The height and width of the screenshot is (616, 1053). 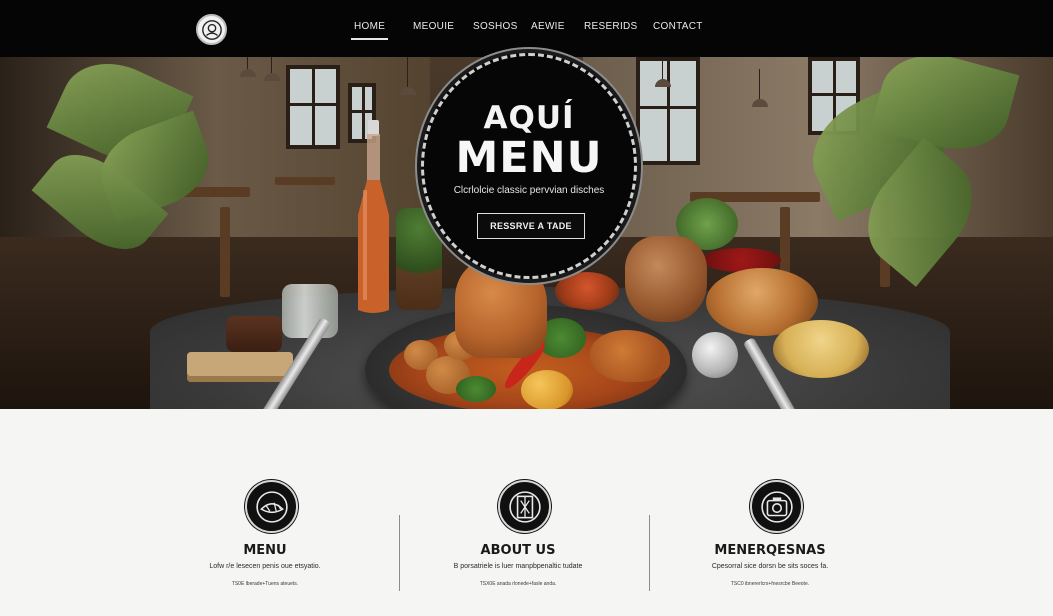 What do you see at coordinates (529, 118) in the screenshot?
I see `hero-title-line1: AQUÍ` at bounding box center [529, 118].